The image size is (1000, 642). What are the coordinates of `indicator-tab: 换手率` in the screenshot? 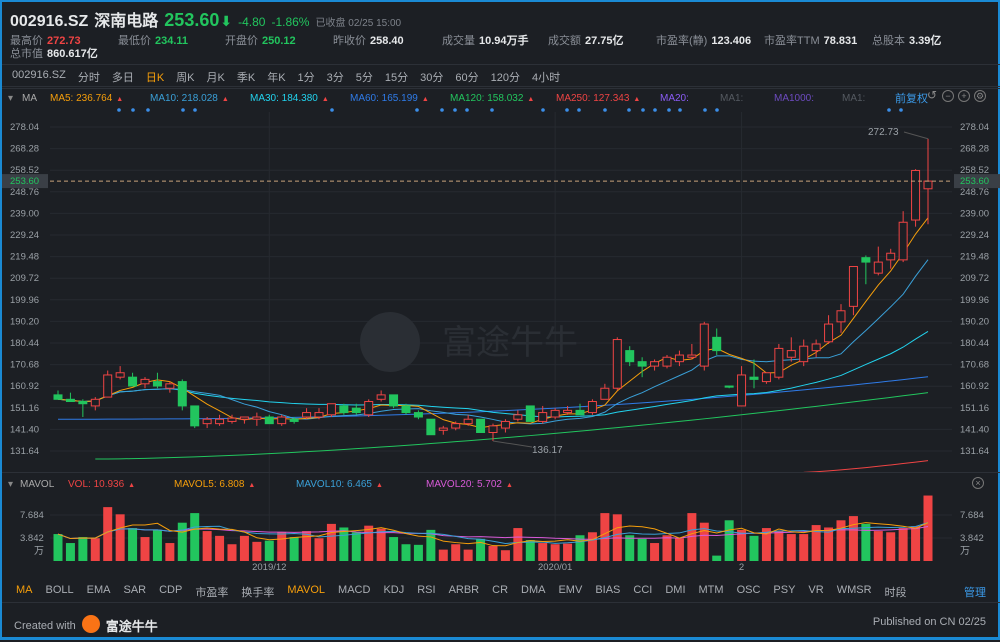 It's located at (257, 592).